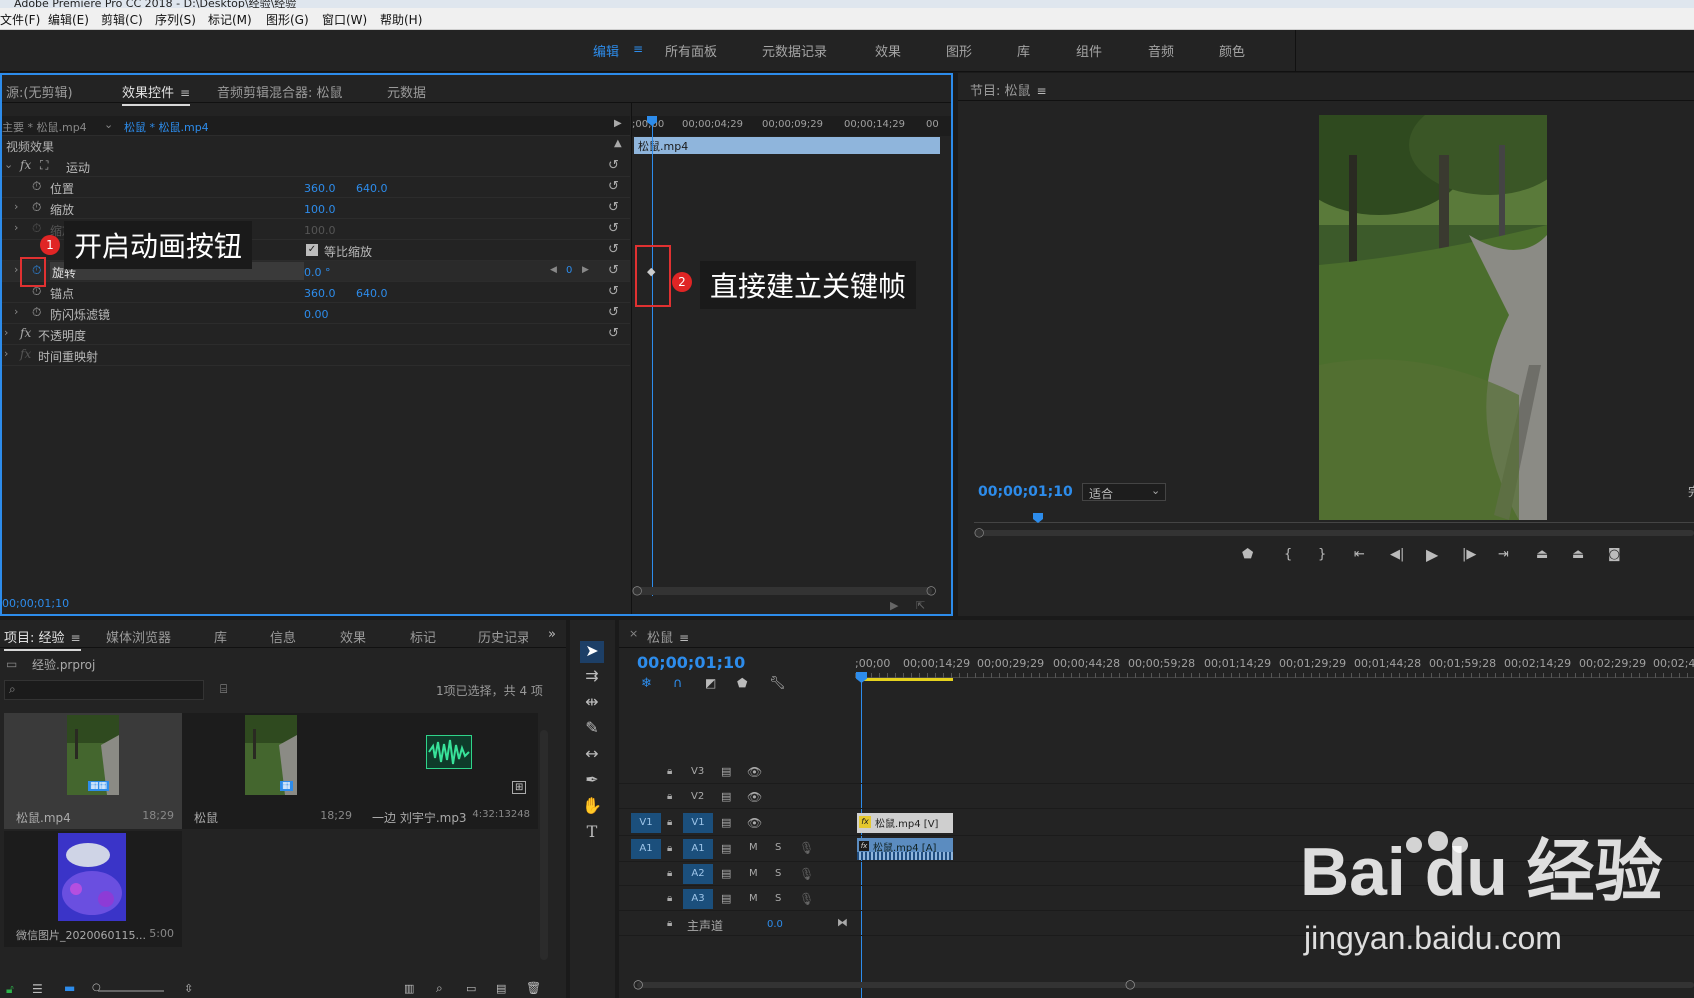 This screenshot has width=1694, height=998. Describe the element at coordinates (25, 354) in the screenshot. I see `fx-icon: fx` at that location.